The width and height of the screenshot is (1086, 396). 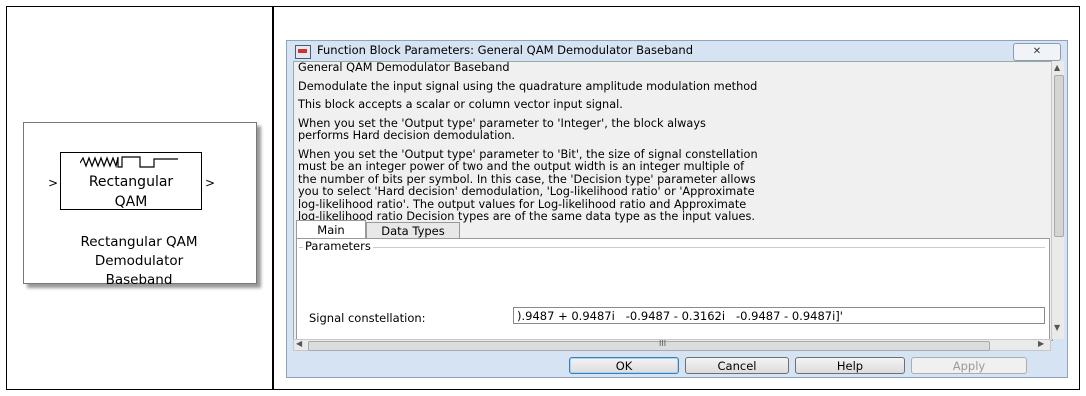 What do you see at coordinates (131, 202) in the screenshot?
I see `block-title-line2: QAM` at bounding box center [131, 202].